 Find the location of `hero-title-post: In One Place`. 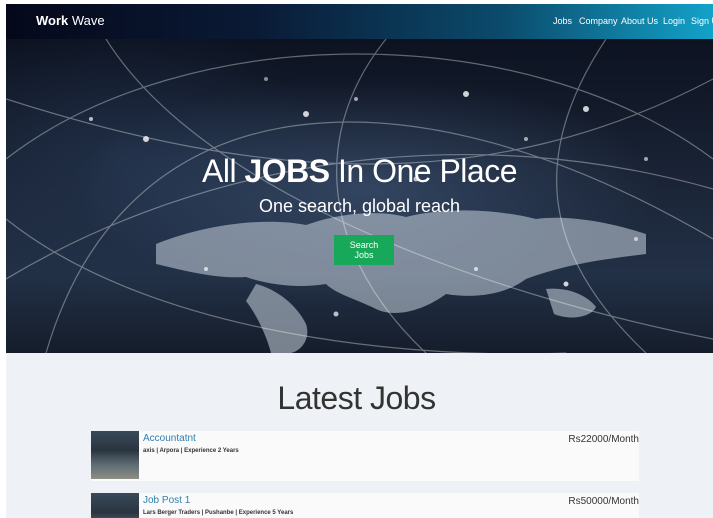

hero-title-post: In One Place is located at coordinates (427, 171).